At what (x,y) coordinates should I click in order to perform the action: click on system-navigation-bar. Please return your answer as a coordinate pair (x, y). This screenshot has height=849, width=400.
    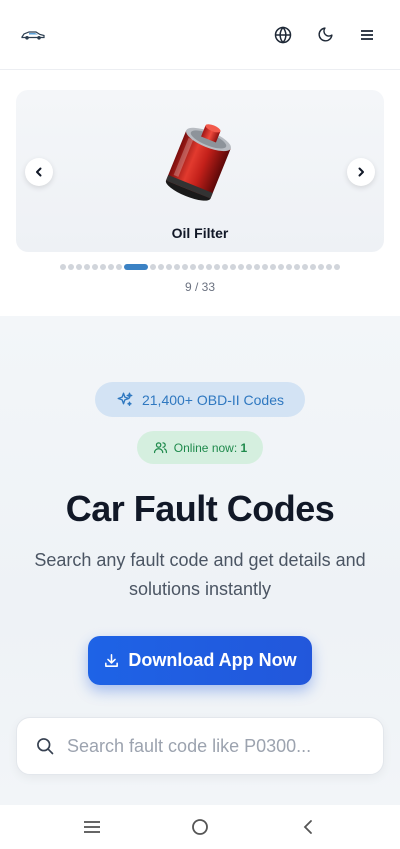
    Looking at the image, I should click on (200, 827).